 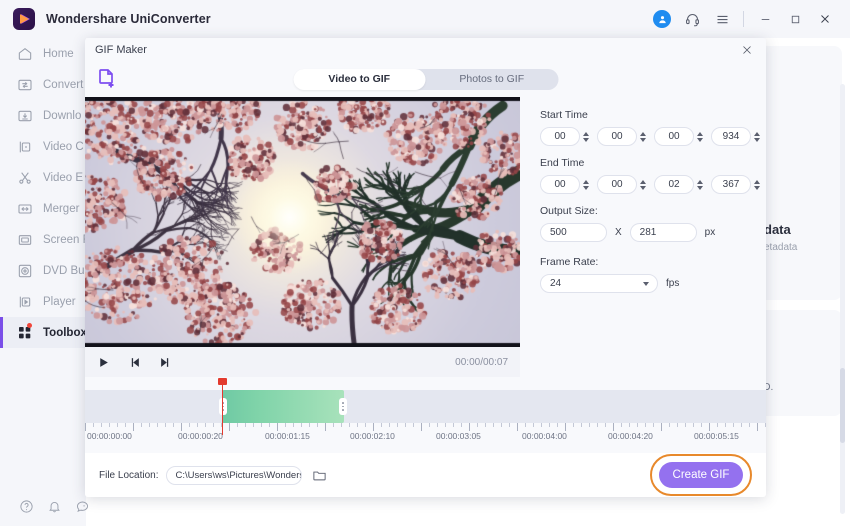 I want to click on sidebar-label-home: Home, so click(x=58, y=53).